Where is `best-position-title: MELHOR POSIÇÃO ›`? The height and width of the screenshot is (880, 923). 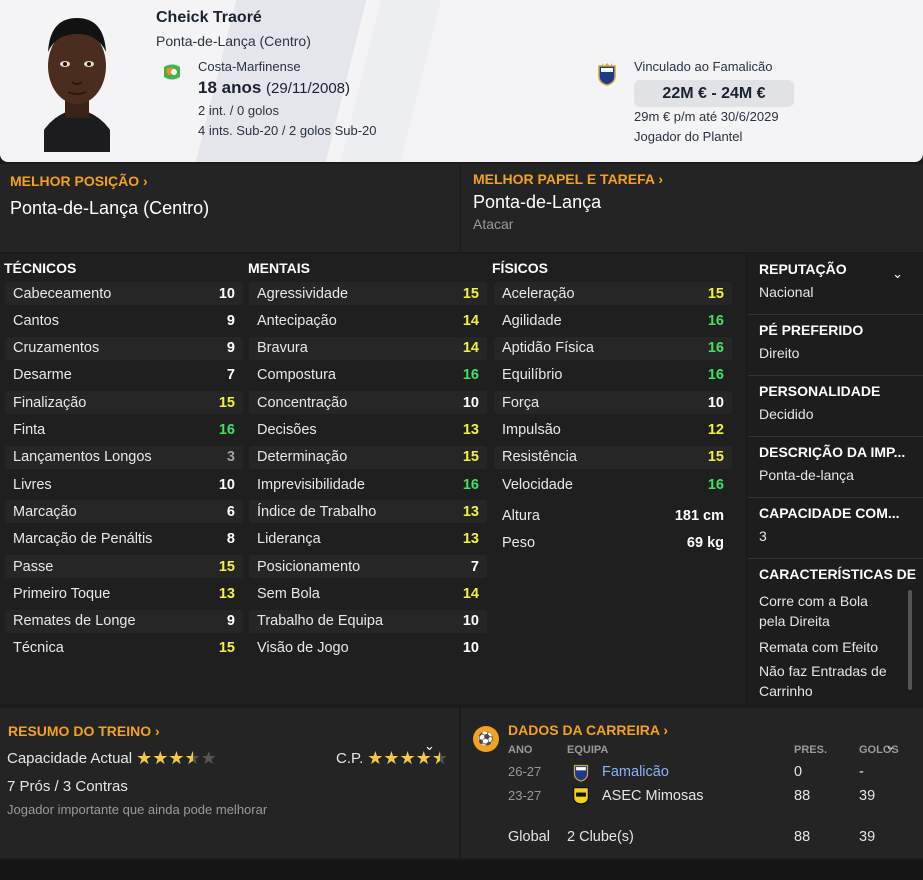 best-position-title: MELHOR POSIÇÃO › is located at coordinates (79, 181).